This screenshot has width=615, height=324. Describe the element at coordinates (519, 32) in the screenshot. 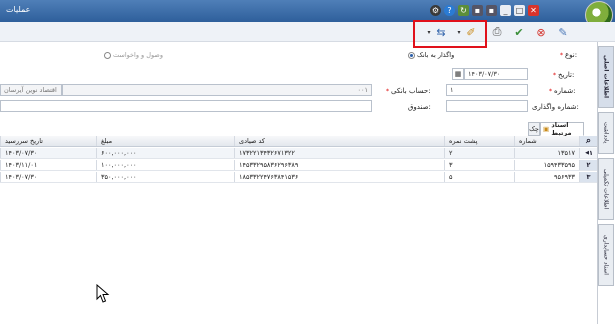

I see `approve-icon: ✔` at that location.